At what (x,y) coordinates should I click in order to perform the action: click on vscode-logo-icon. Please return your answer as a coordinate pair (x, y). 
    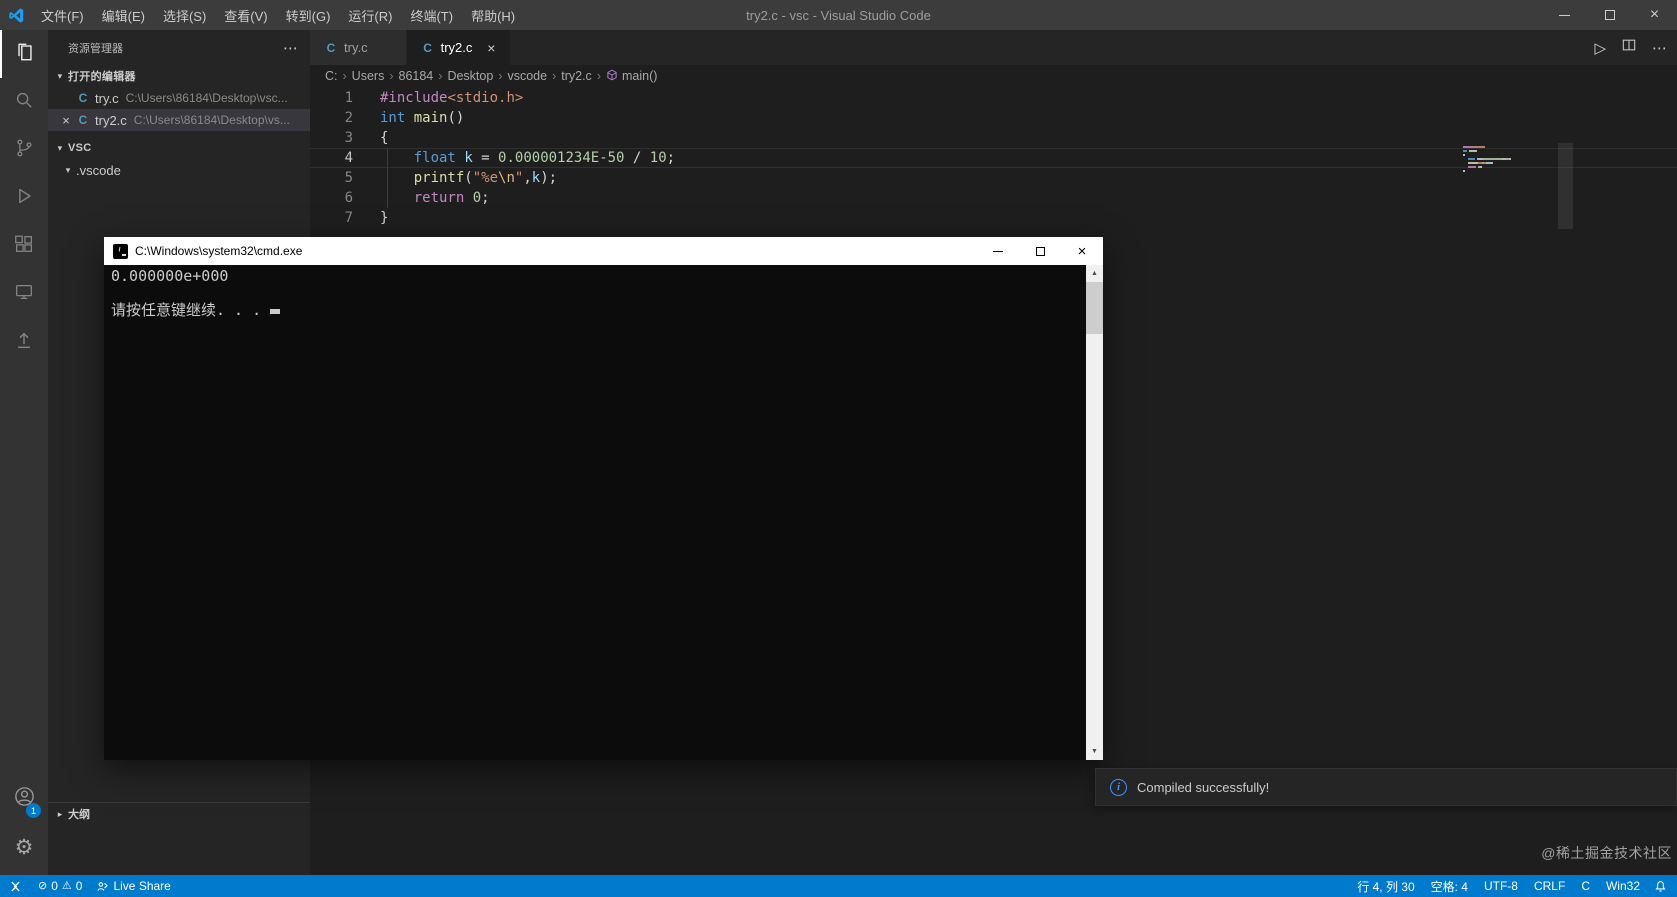
    Looking at the image, I should click on (16, 15).